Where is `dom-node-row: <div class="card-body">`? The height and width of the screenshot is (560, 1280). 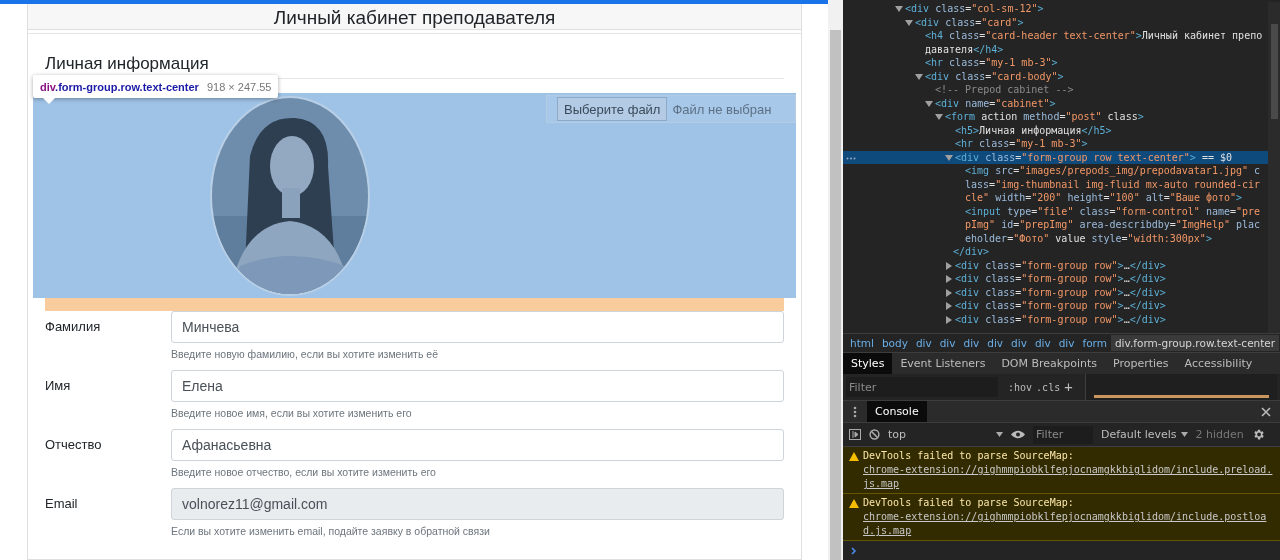
dom-node-row: <div class="card-body"> is located at coordinates (1055, 76).